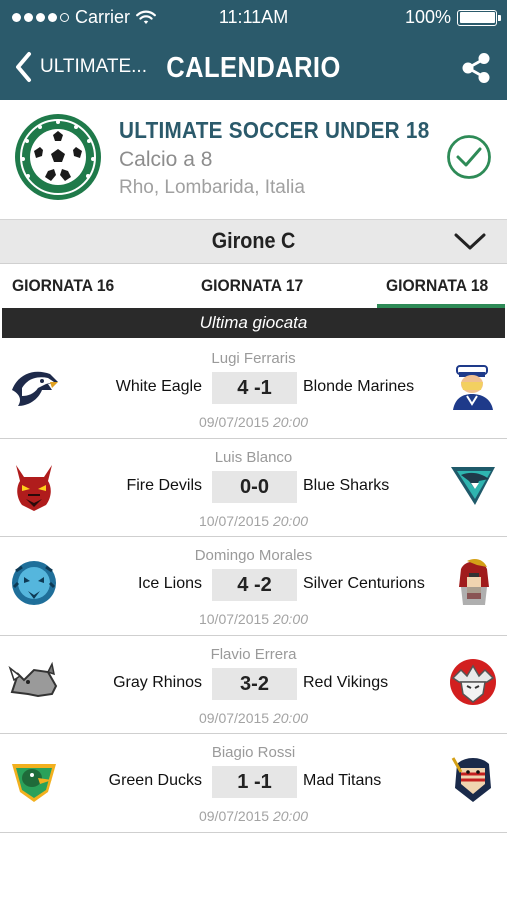 Image resolution: width=507 pixels, height=900 pixels. I want to click on match-score: 3-2, so click(254, 683).